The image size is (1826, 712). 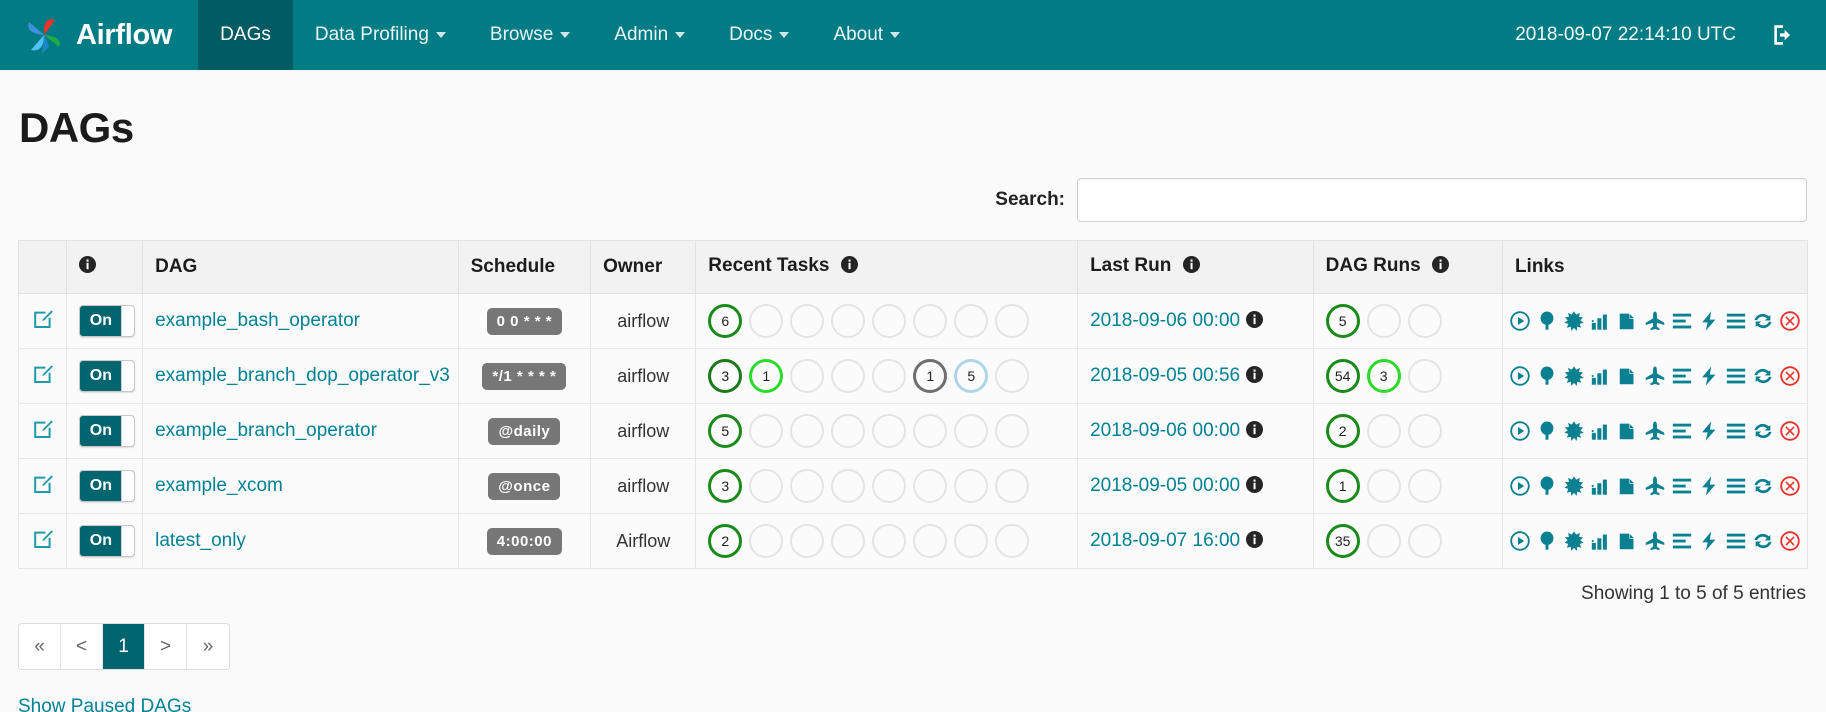 What do you see at coordinates (524, 376) in the screenshot?
I see `schedule-badge: */1 * * * *` at bounding box center [524, 376].